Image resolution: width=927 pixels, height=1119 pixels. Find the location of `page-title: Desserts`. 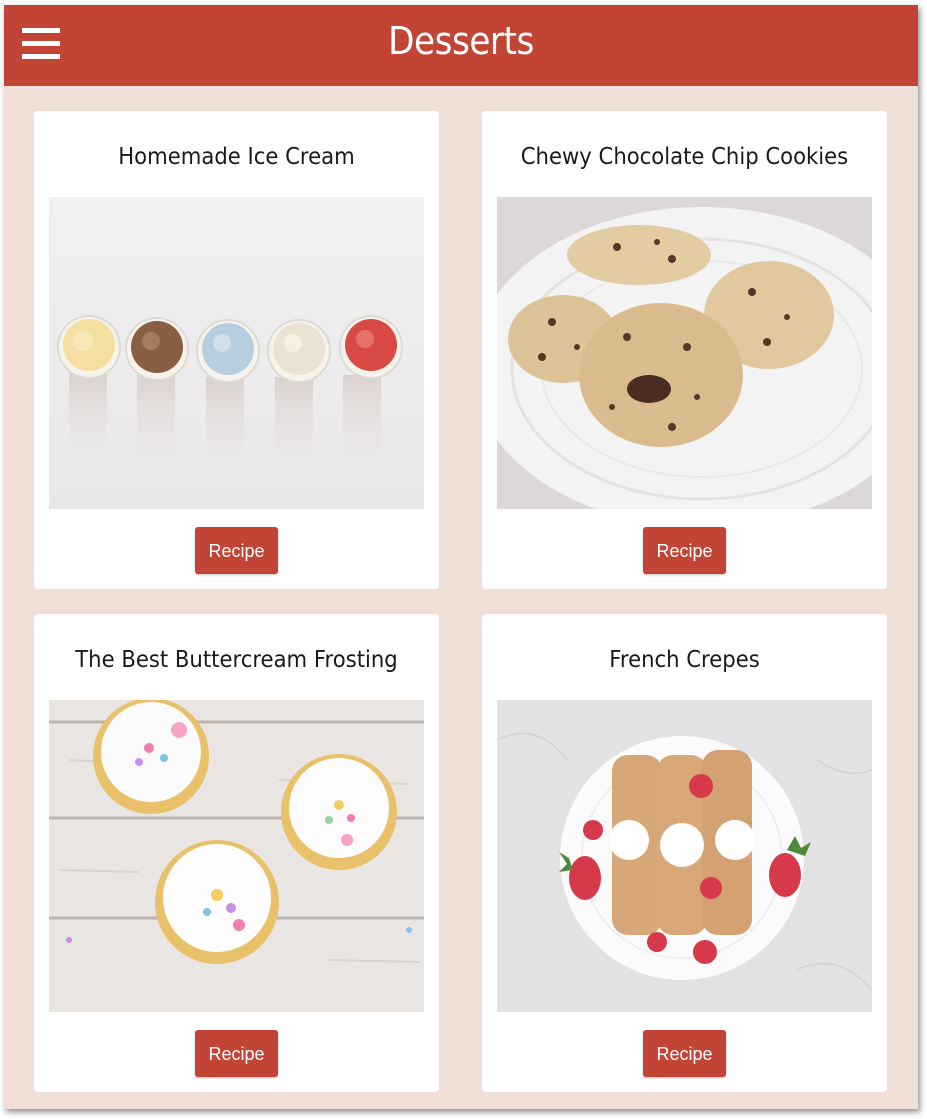

page-title: Desserts is located at coordinates (461, 41).